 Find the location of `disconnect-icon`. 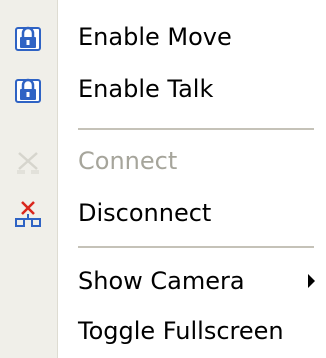

disconnect-icon is located at coordinates (28, 214).